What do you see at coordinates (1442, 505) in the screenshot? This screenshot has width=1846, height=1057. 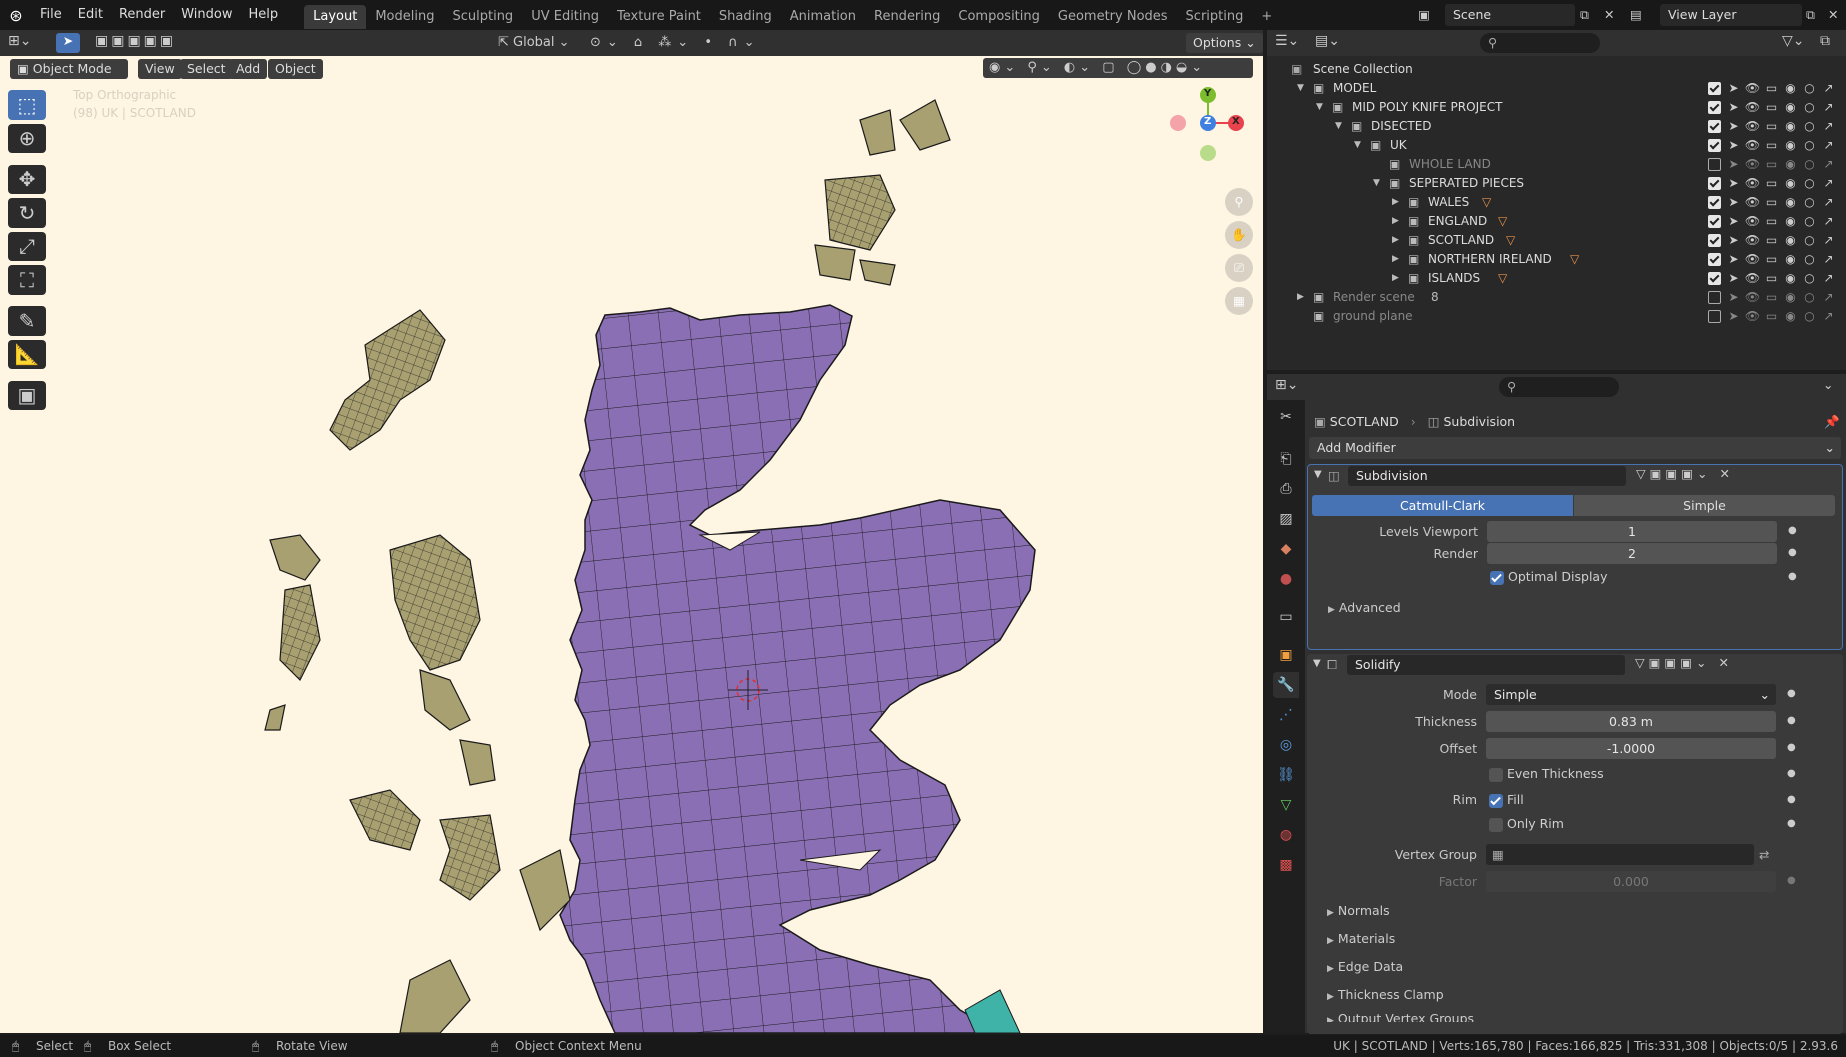 I see `catmull-clark-tab: Catmull-Clark` at bounding box center [1442, 505].